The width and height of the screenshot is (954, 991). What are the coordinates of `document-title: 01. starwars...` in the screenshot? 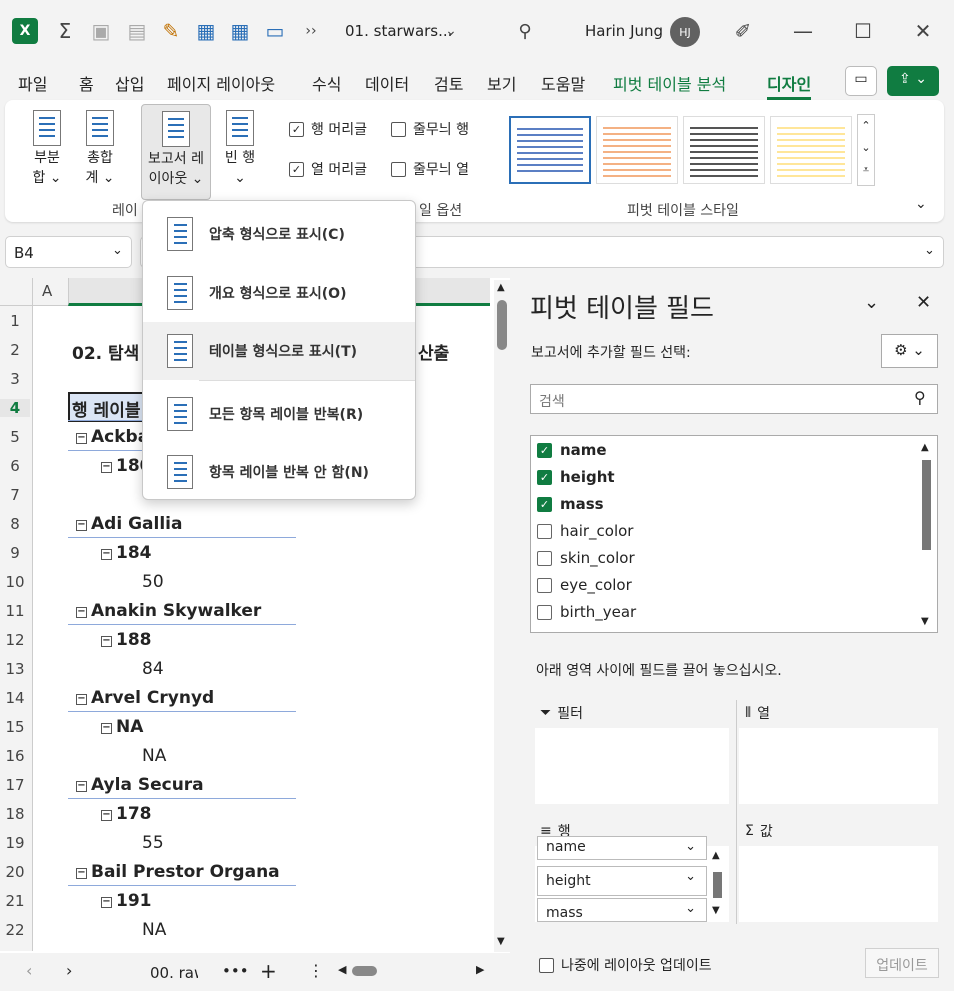 It's located at (398, 31).